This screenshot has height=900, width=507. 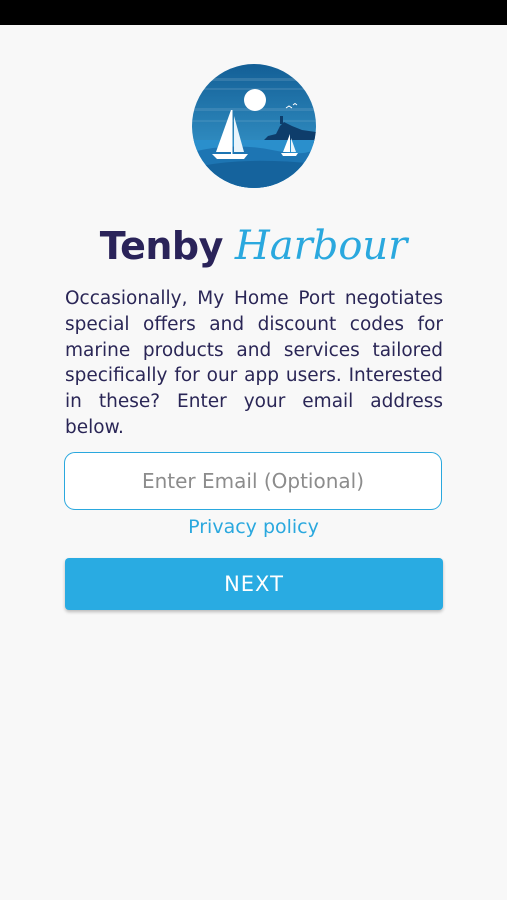 I want to click on privacy-policy-link: Privacy policy, so click(x=253, y=527).